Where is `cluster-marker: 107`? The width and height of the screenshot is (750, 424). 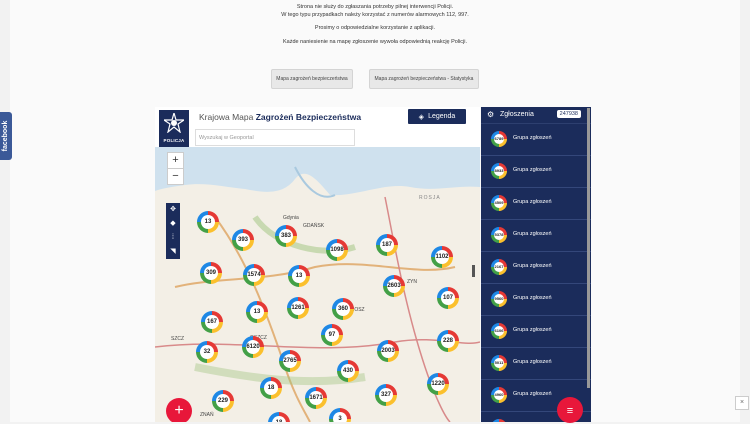 cluster-marker: 107 is located at coordinates (448, 298).